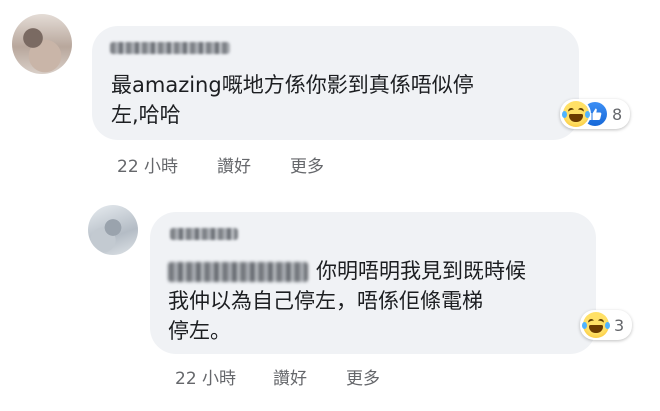  I want to click on reaction-count: 3, so click(619, 325).